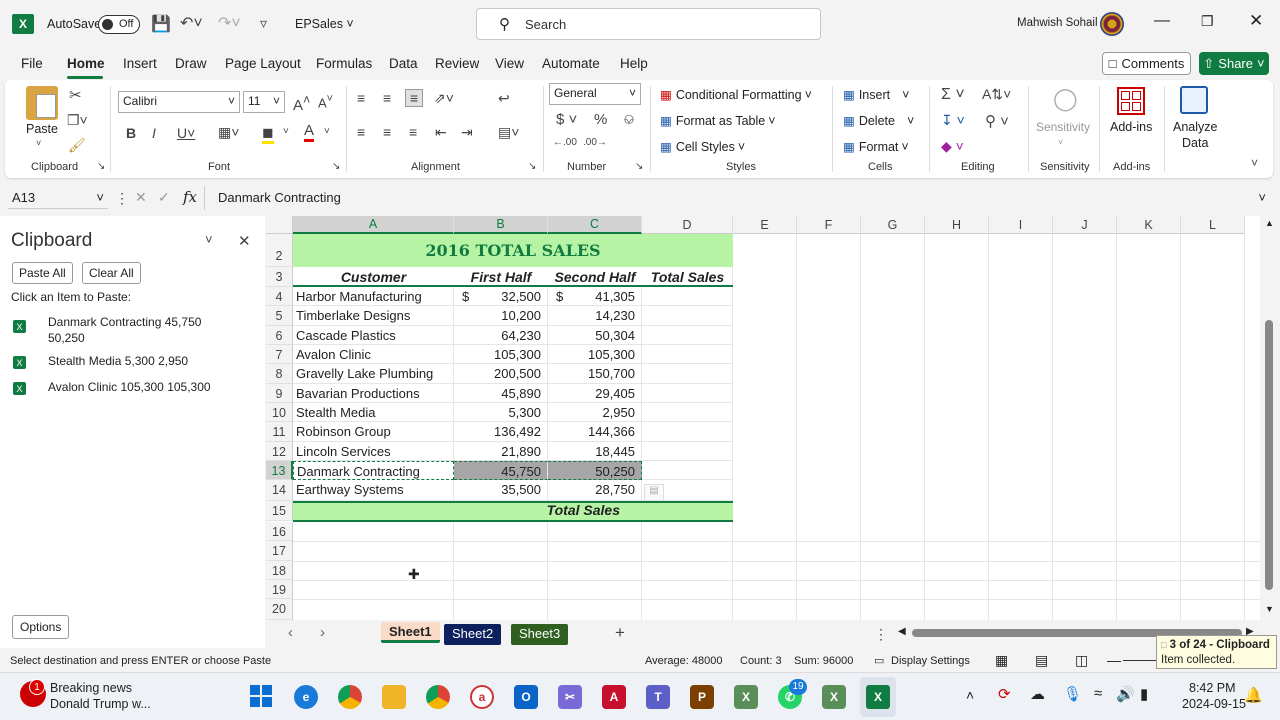 This screenshot has width=1280, height=720. Describe the element at coordinates (1207, 21) in the screenshot. I see `restore-icon: ❐` at that location.